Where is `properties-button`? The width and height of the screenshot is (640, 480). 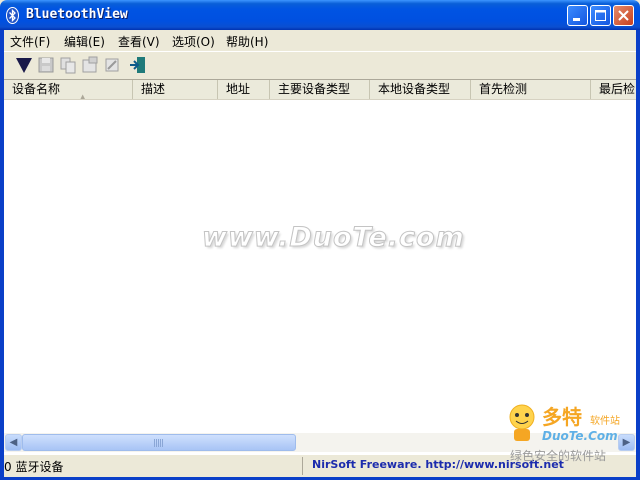 properties-button is located at coordinates (90, 65).